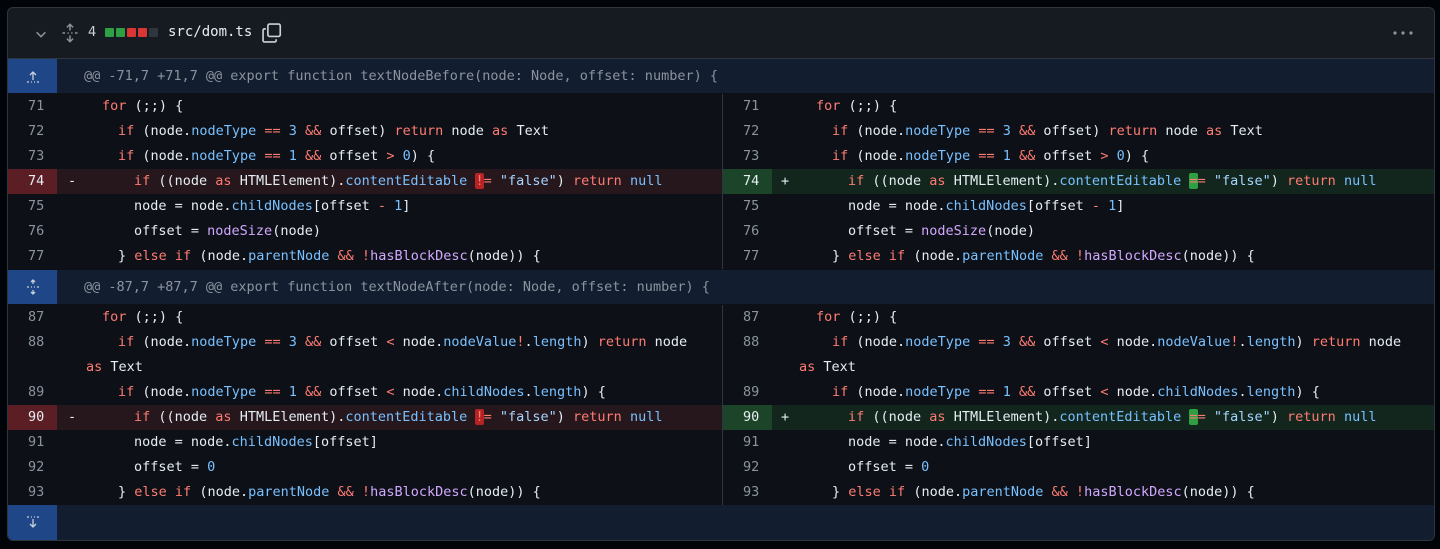  I want to click on expand-both-icon, so click(32, 287).